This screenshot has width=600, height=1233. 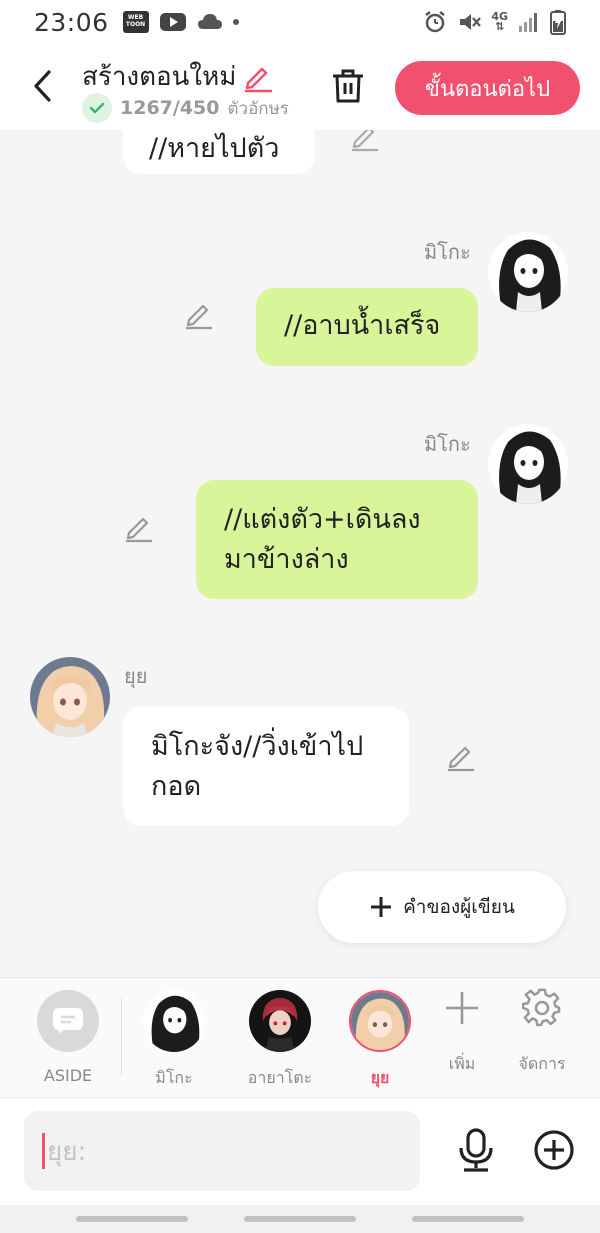 What do you see at coordinates (499, 16) in the screenshot?
I see `network-type-text: 4G` at bounding box center [499, 16].